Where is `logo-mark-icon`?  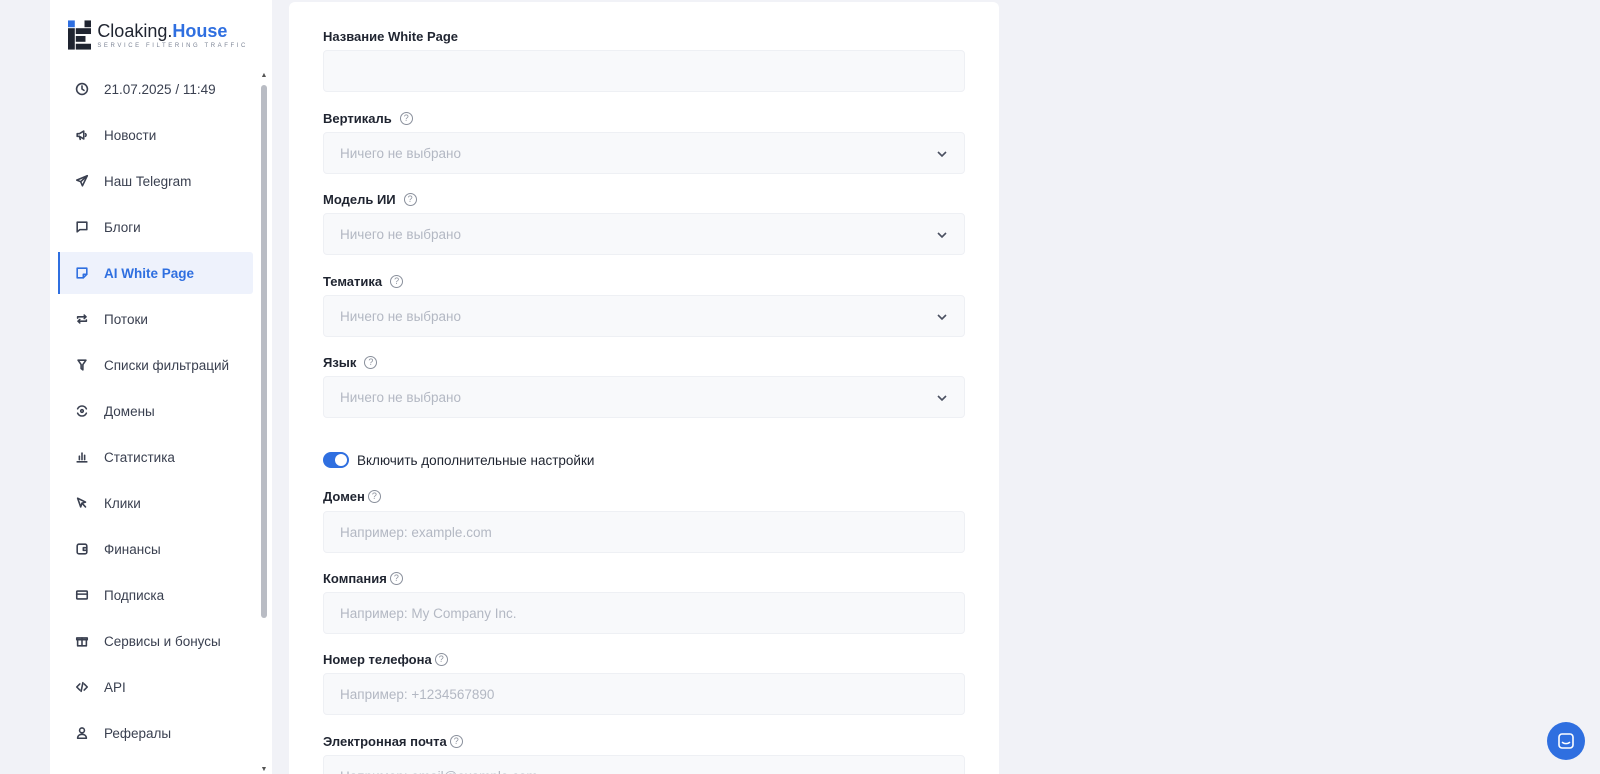
logo-mark-icon is located at coordinates (80, 35).